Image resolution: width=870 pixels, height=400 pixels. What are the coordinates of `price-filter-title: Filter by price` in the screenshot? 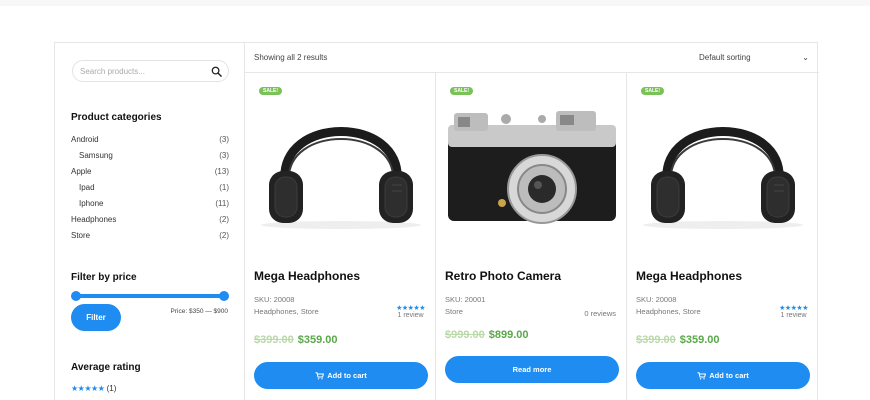 It's located at (104, 277).